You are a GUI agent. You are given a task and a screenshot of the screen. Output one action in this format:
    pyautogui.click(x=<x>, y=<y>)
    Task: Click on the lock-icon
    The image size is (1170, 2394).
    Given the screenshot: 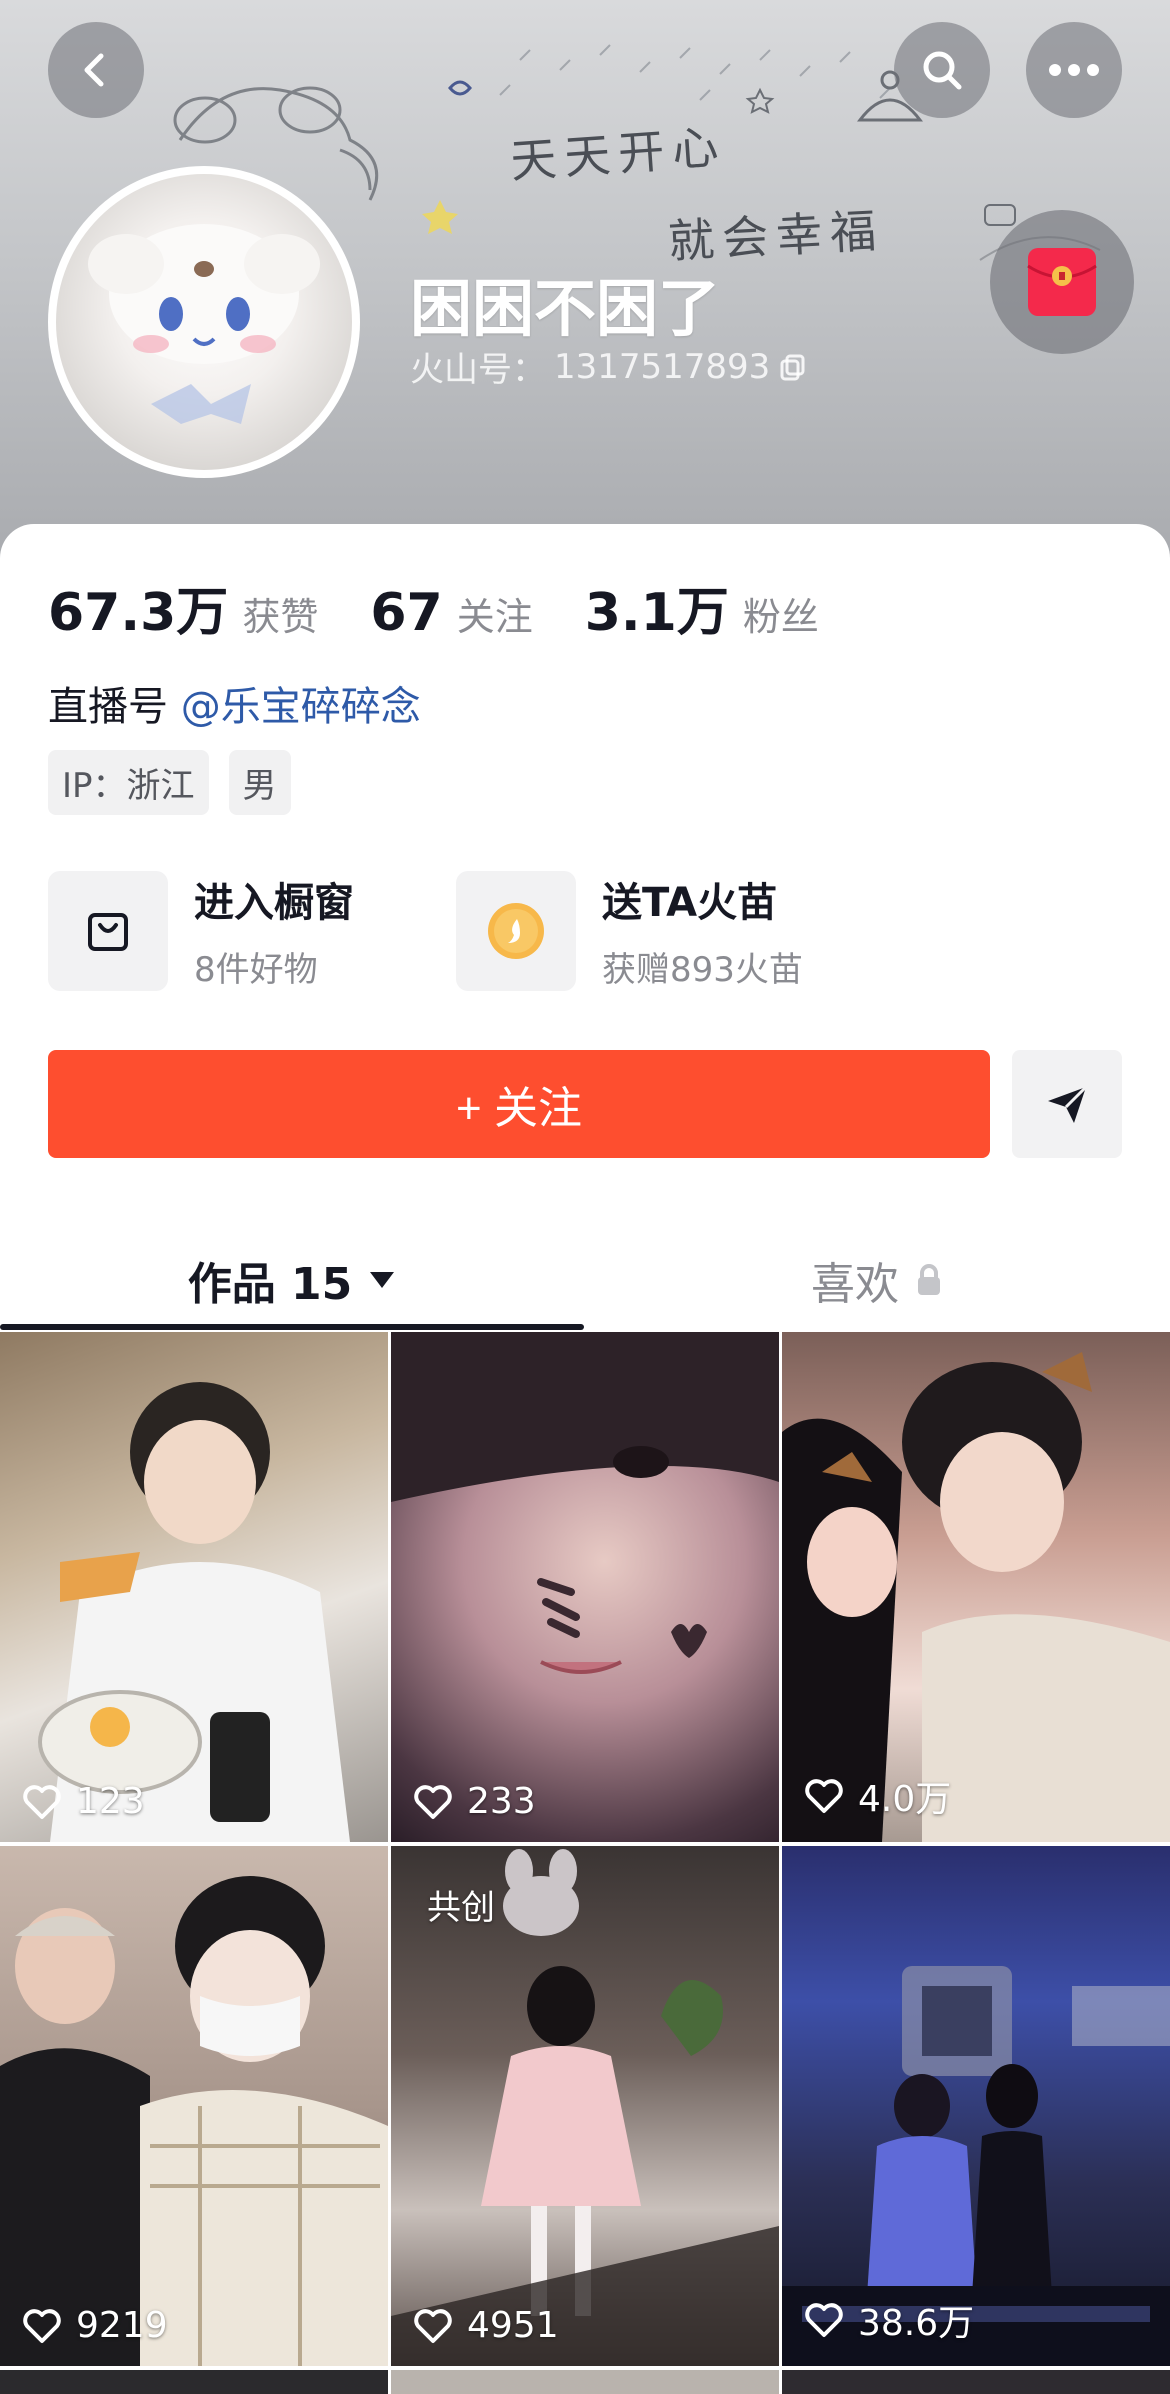 What is the action you would take?
    pyautogui.click(x=929, y=1279)
    